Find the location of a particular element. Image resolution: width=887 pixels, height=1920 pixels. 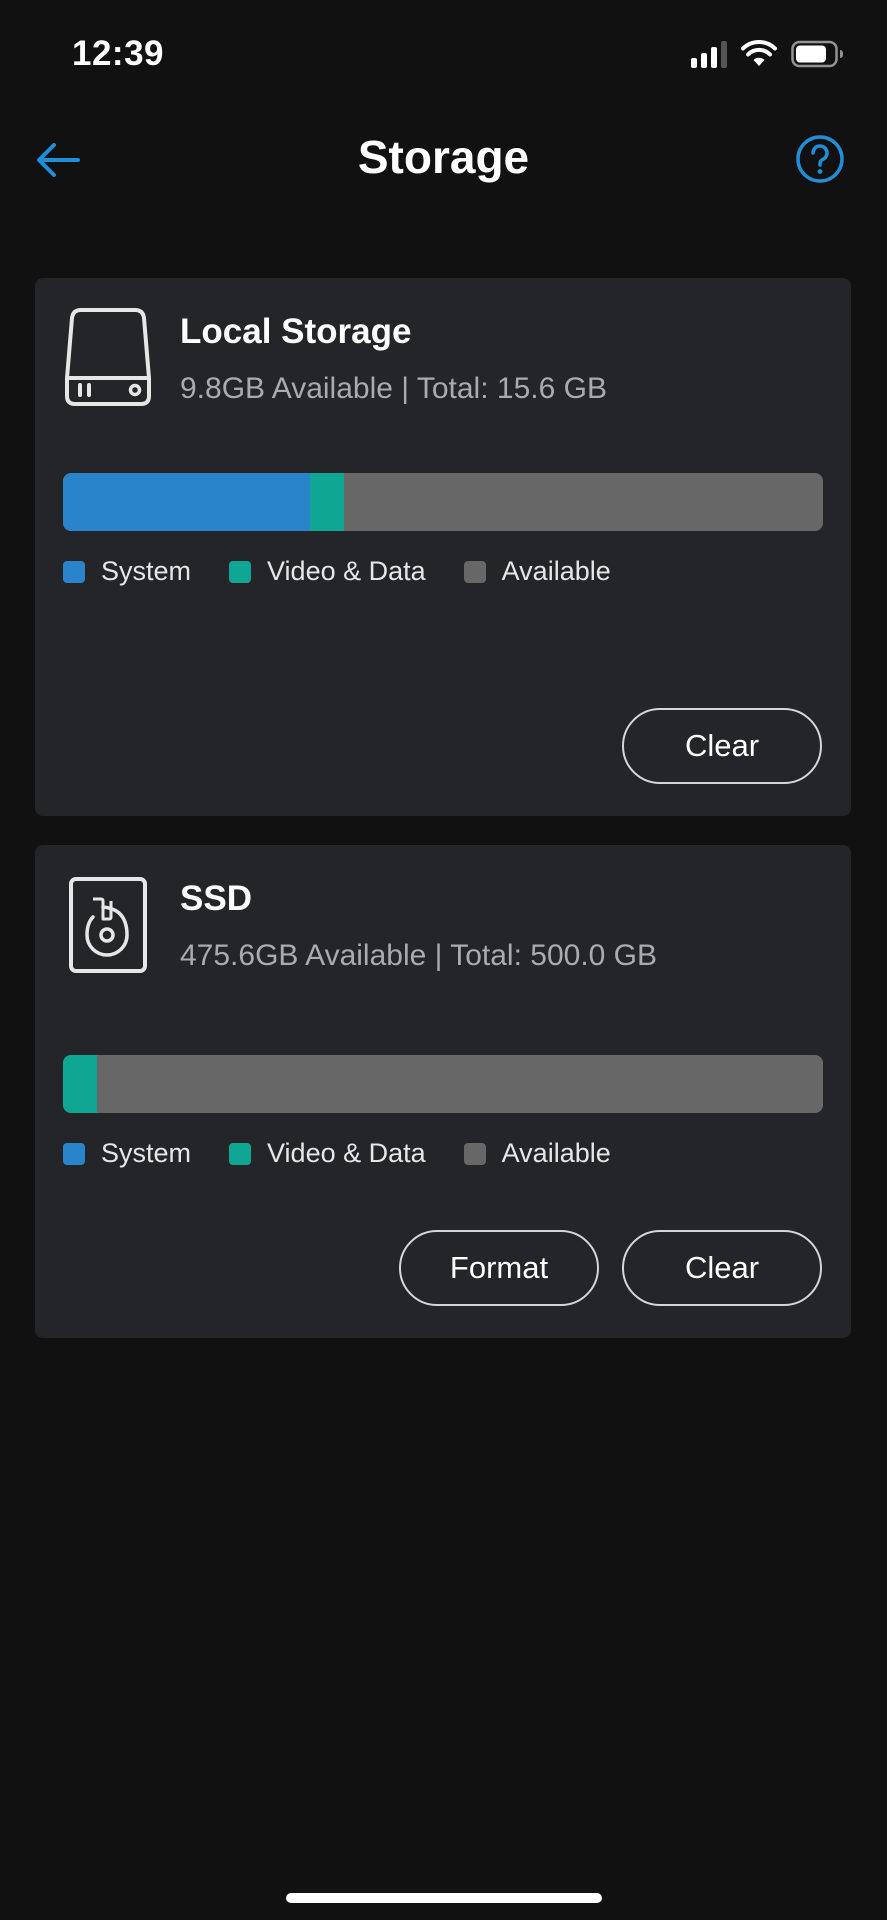

storage-summary: 9.8GB Available | Total: 15.6 GB is located at coordinates (393, 388).